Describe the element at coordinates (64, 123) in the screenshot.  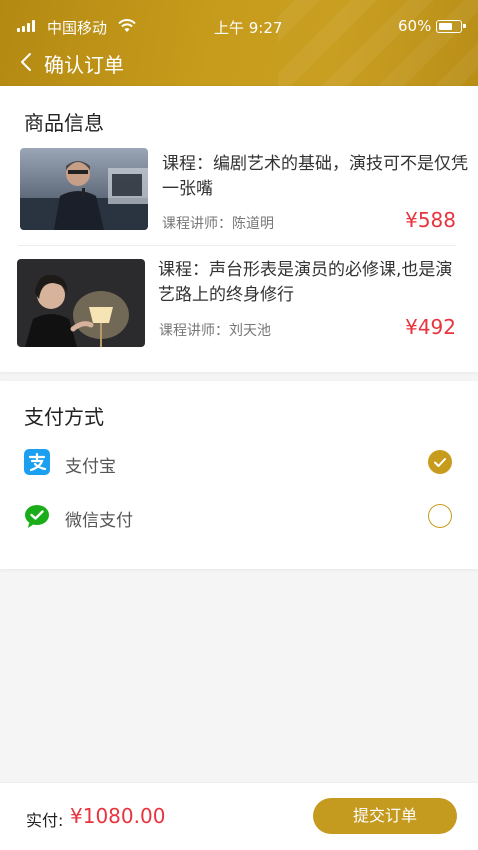
I see `goods-section-title: 商品信息` at that location.